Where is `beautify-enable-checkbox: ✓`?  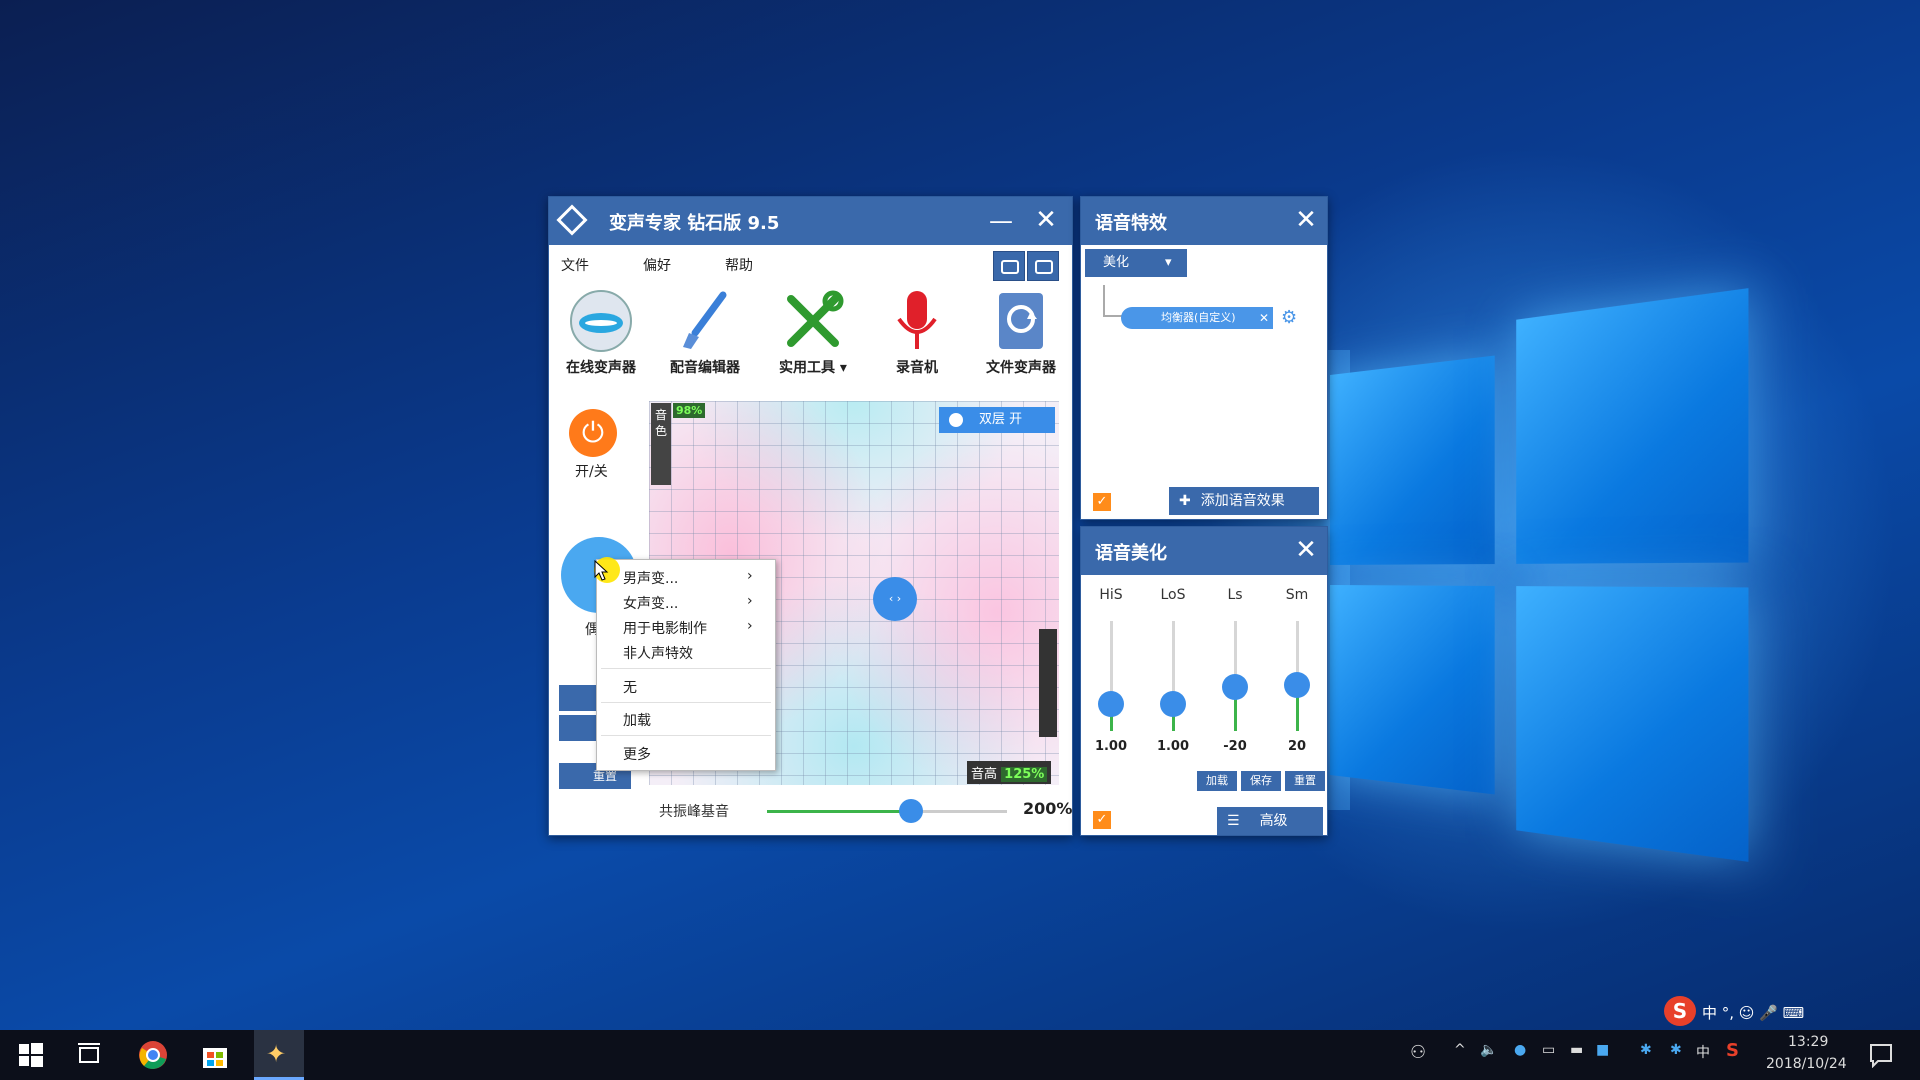 beautify-enable-checkbox: ✓ is located at coordinates (1102, 820).